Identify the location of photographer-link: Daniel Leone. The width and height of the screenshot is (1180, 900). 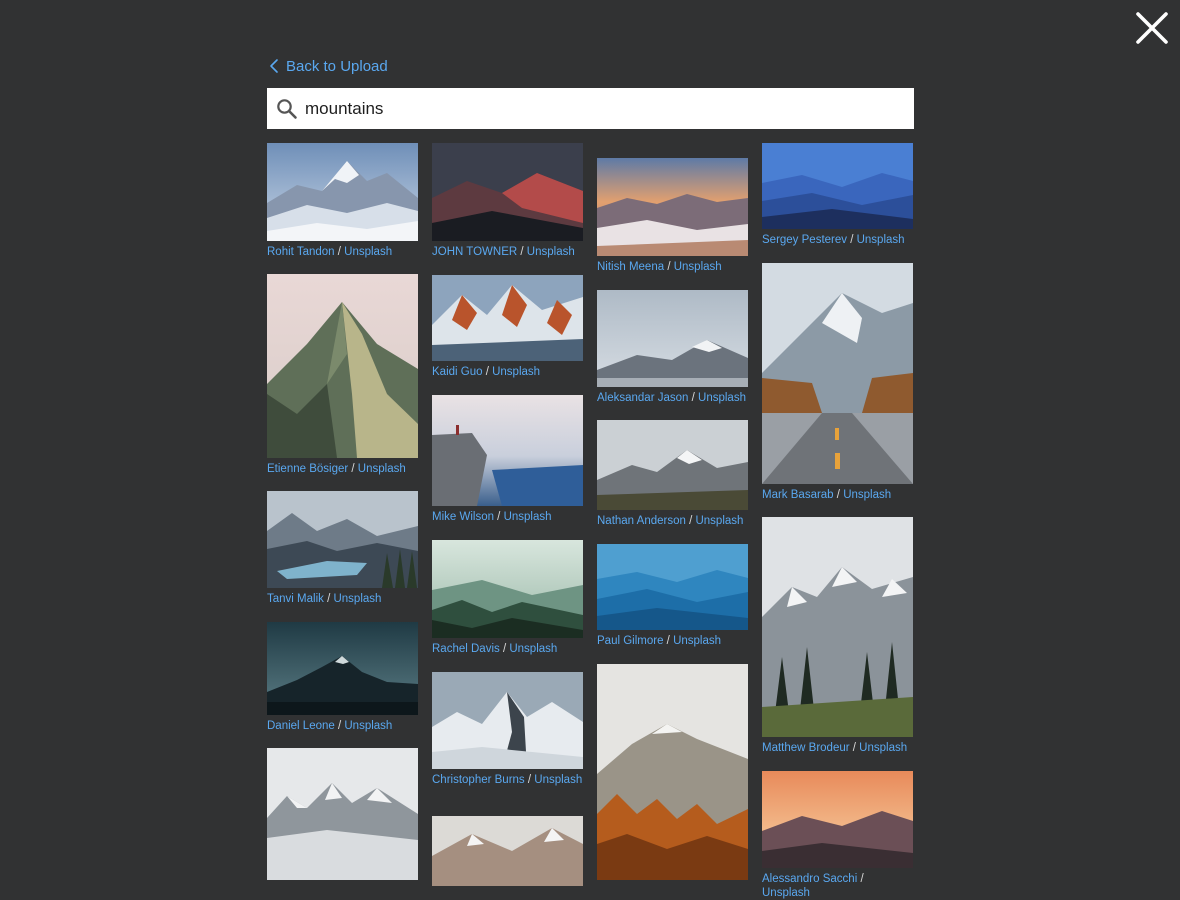
(301, 726).